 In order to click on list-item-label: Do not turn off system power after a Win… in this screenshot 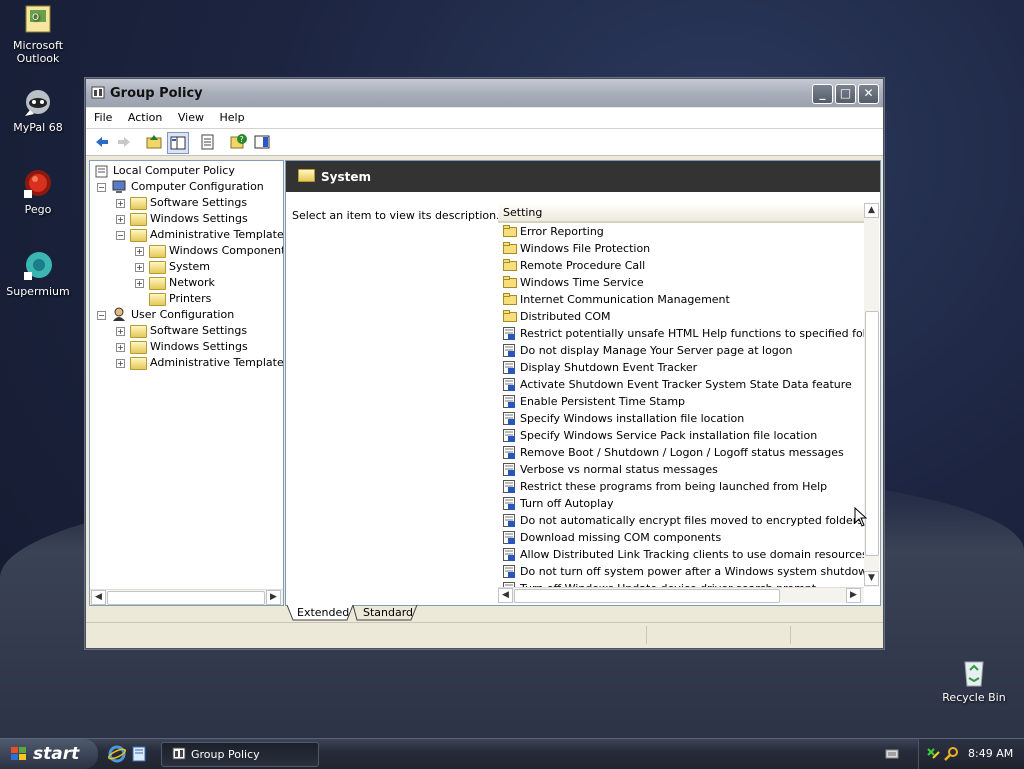, I will do `click(692, 571)`.